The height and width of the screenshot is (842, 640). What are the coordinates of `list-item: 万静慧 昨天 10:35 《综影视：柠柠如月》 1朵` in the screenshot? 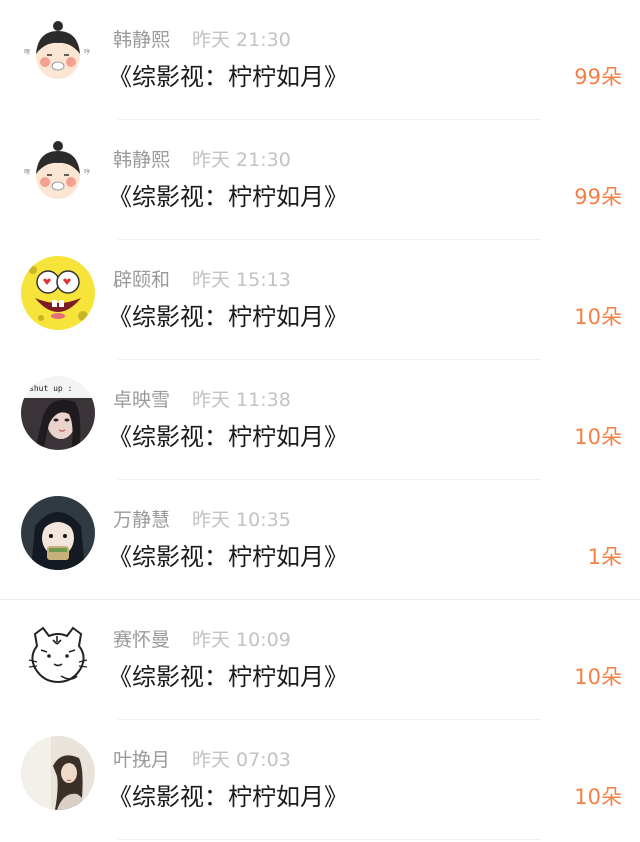 It's located at (320, 540).